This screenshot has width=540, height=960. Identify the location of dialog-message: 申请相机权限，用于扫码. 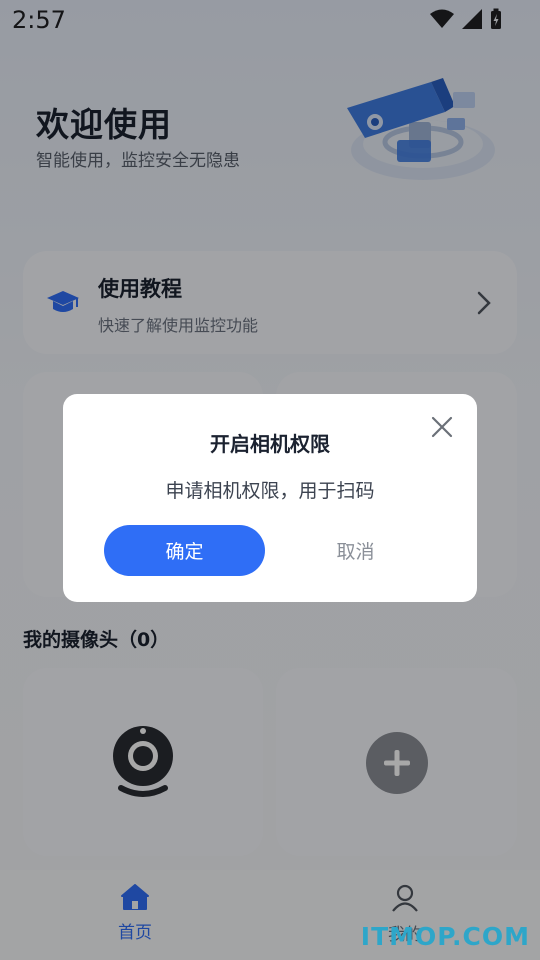
(270, 491).